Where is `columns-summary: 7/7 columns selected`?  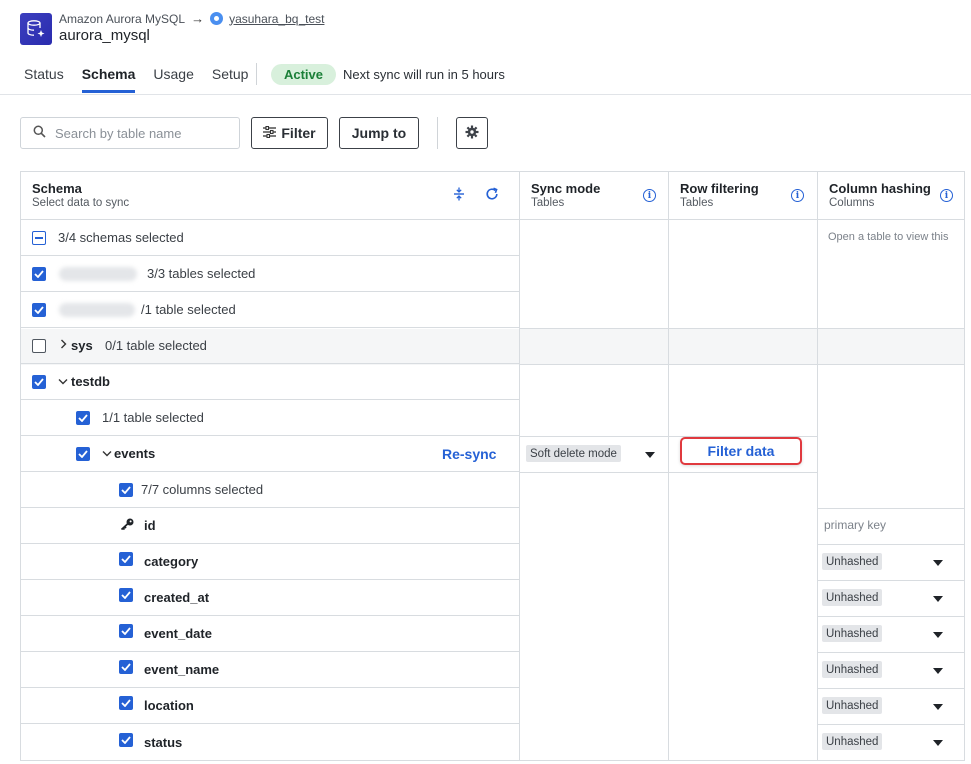
columns-summary: 7/7 columns selected is located at coordinates (202, 489).